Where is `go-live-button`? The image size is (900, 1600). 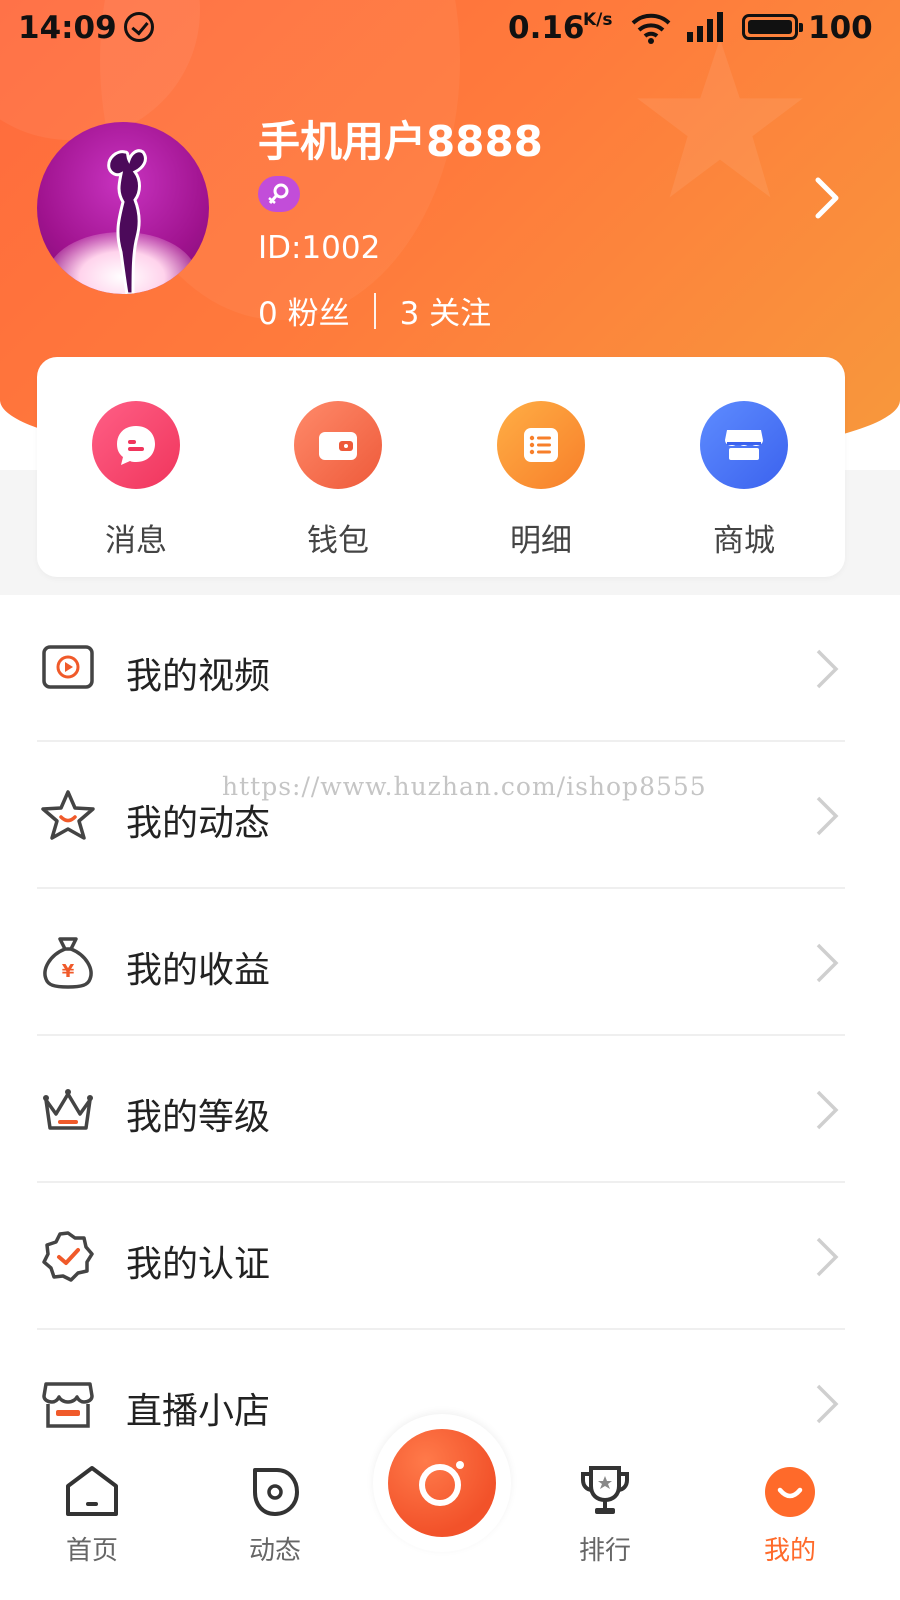 go-live-button is located at coordinates (442, 1483).